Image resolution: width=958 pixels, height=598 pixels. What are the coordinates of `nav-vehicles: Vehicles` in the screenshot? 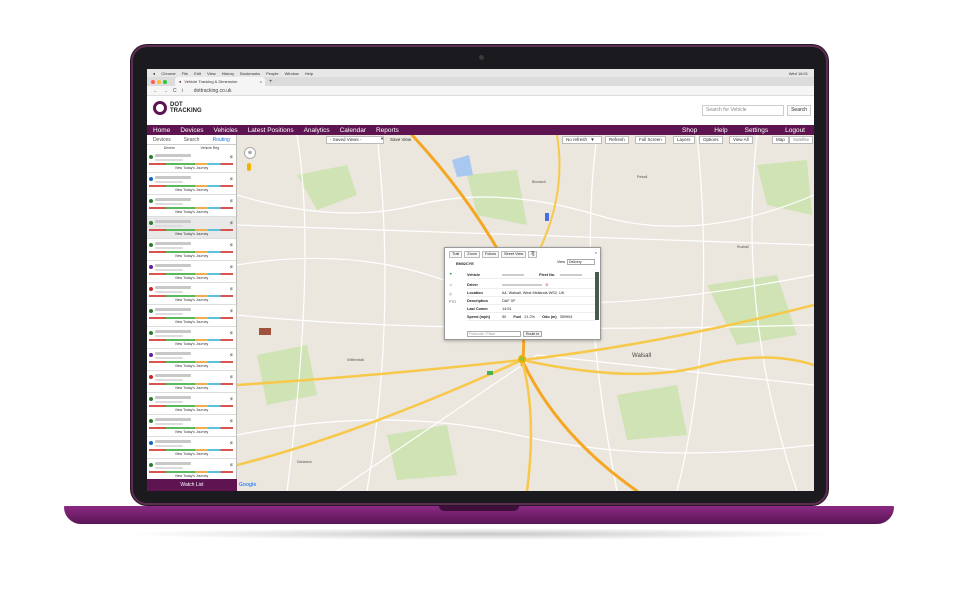 It's located at (225, 130).